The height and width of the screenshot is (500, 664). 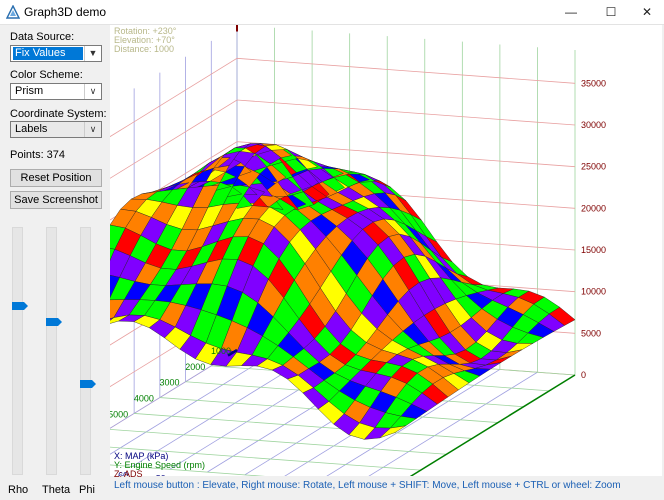 What do you see at coordinates (92, 53) in the screenshot?
I see `chevron-down-icon: ▼` at bounding box center [92, 53].